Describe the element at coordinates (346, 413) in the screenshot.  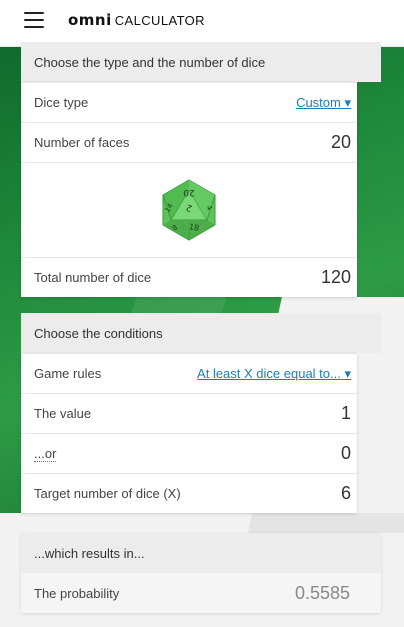
I see `the-value-input: 1` at that location.